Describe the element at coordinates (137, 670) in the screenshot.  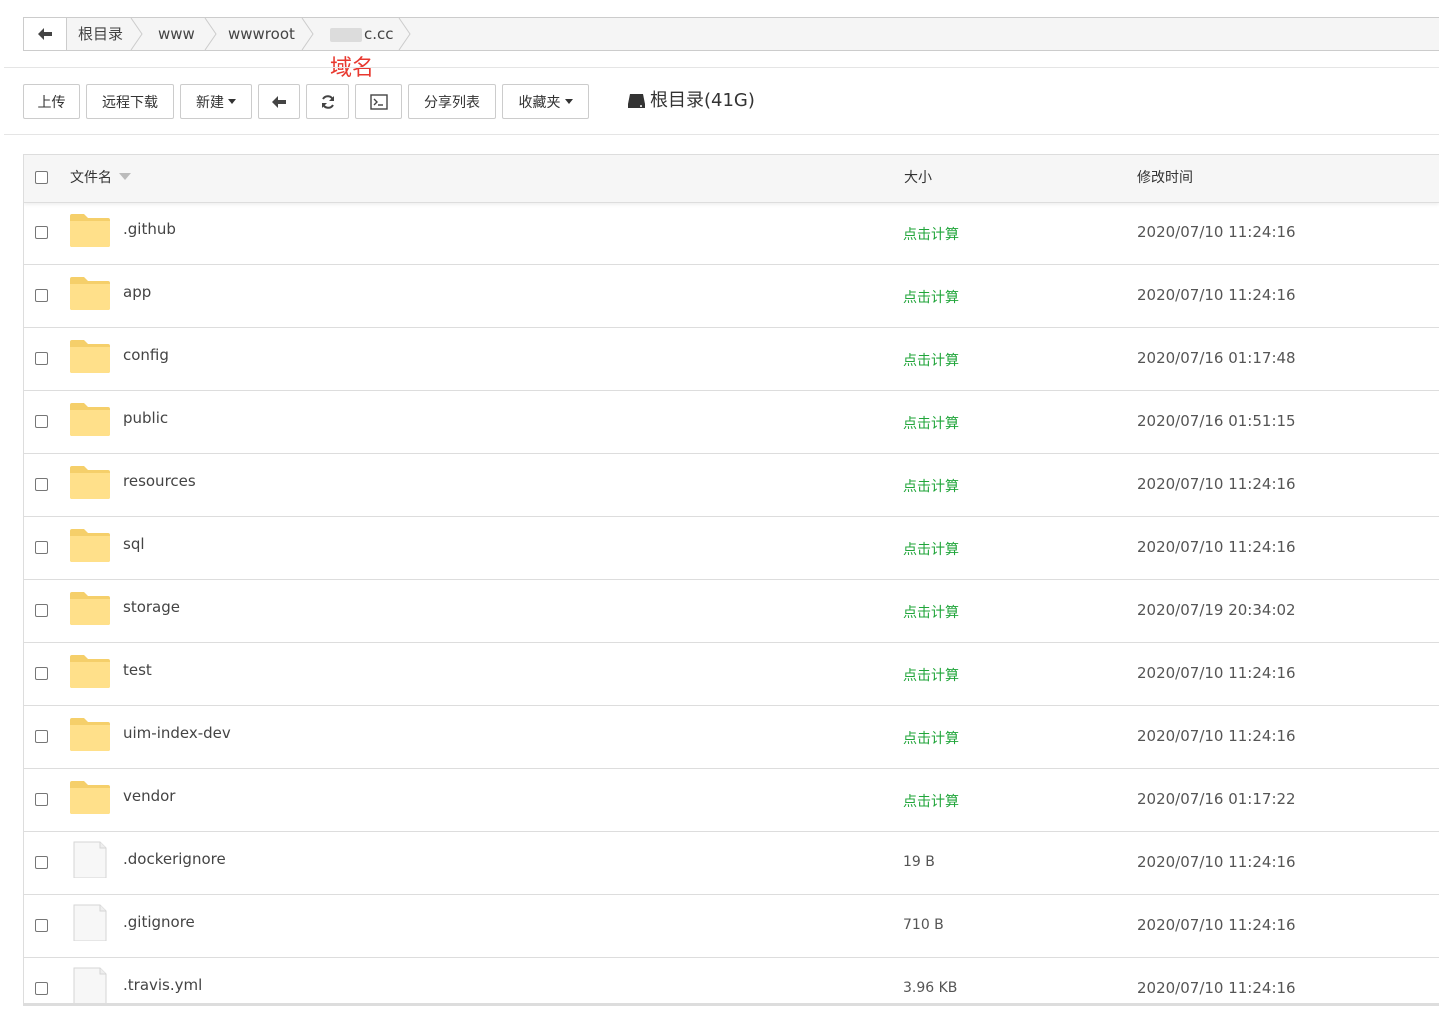
I see `file-name: test` at that location.